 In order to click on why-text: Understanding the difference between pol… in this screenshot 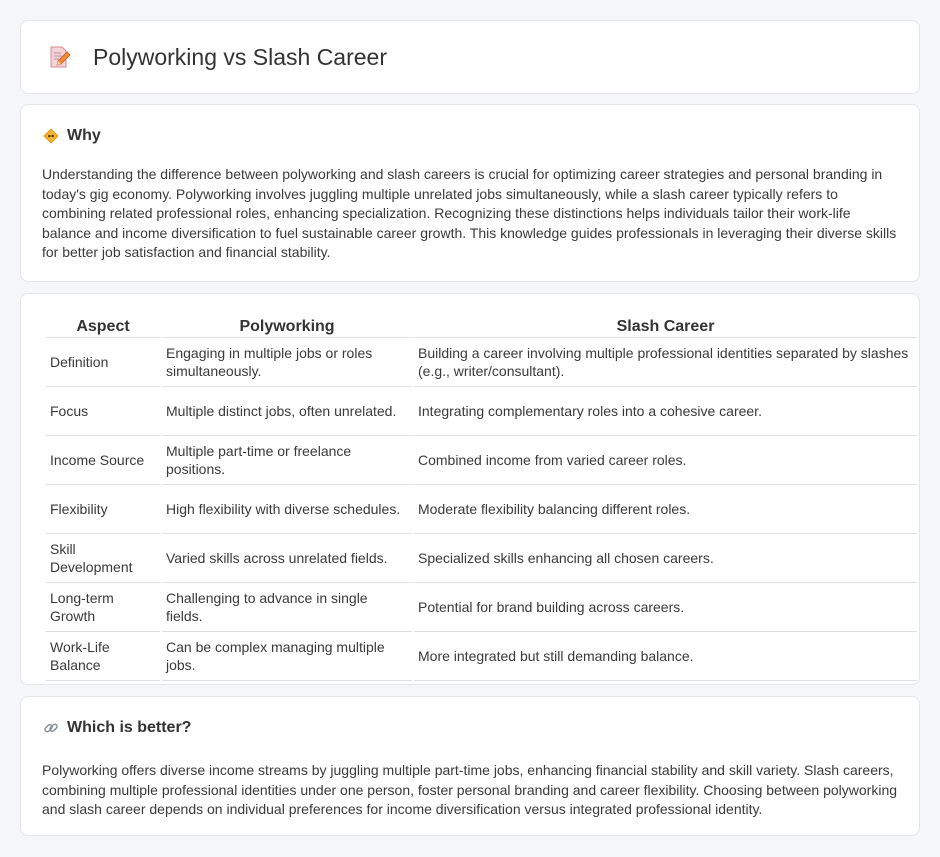, I will do `click(469, 213)`.